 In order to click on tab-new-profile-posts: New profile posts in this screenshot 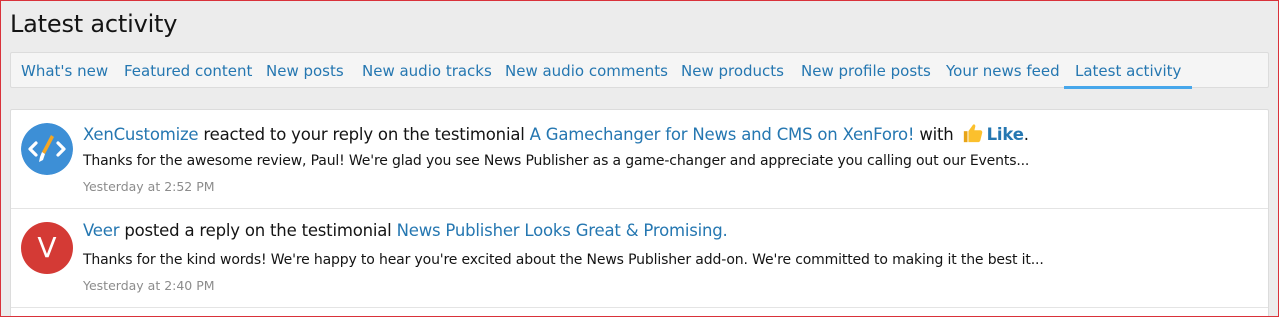, I will do `click(866, 70)`.